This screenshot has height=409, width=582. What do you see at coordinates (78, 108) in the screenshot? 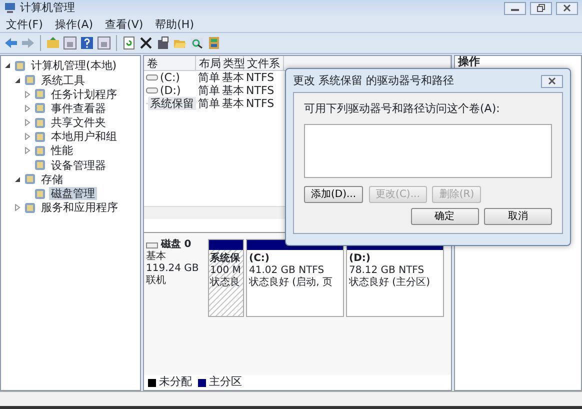
I see `tree-item: 事件查看器` at bounding box center [78, 108].